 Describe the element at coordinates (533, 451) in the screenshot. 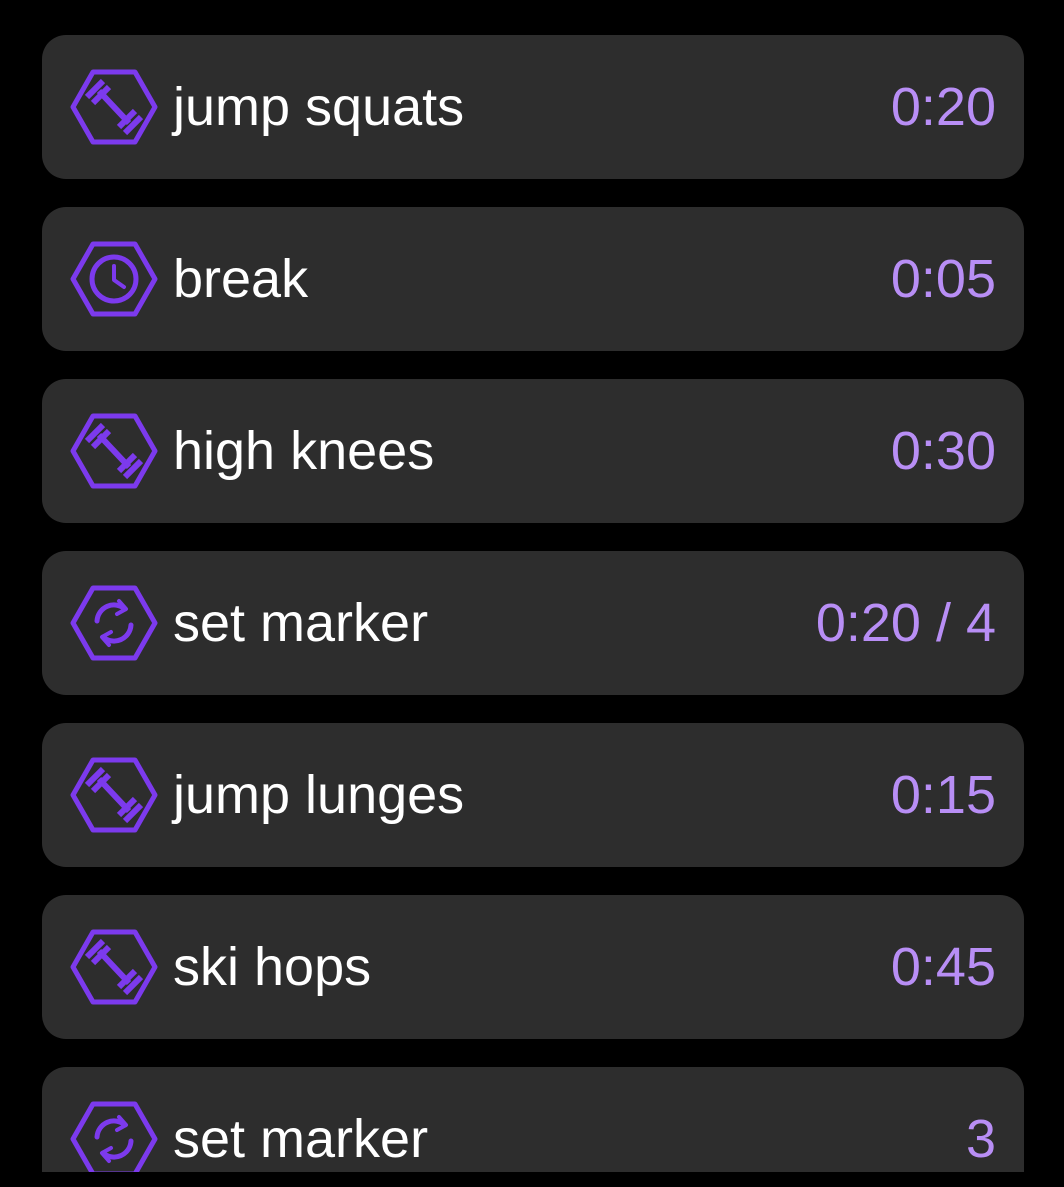

I see `list-item-high-knees: high knees 0:30` at that location.